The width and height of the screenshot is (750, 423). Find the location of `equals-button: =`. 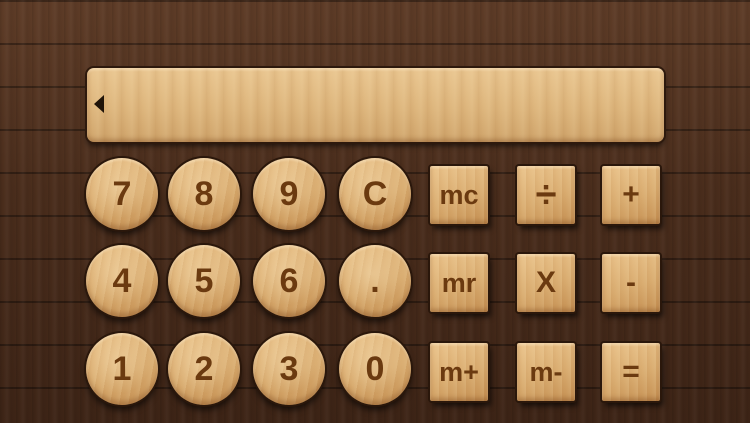

equals-button: = is located at coordinates (631, 372).